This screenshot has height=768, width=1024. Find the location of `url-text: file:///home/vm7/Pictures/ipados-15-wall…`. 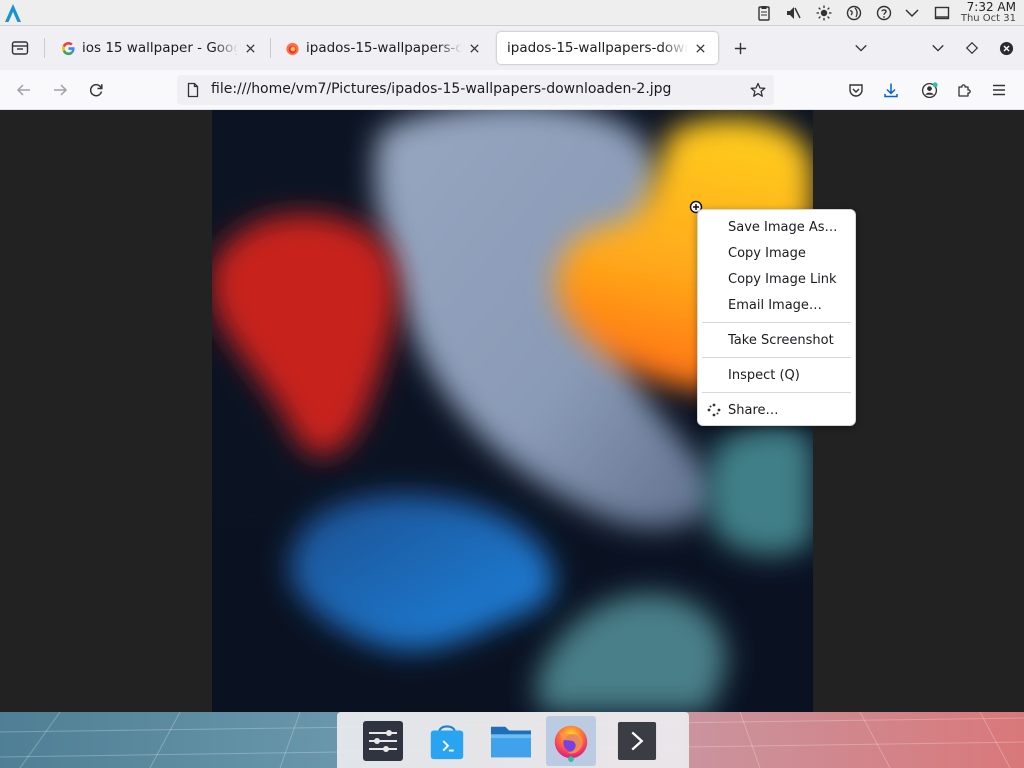

url-text: file:///home/vm7/Pictures/ipados-15-wall… is located at coordinates (441, 89).